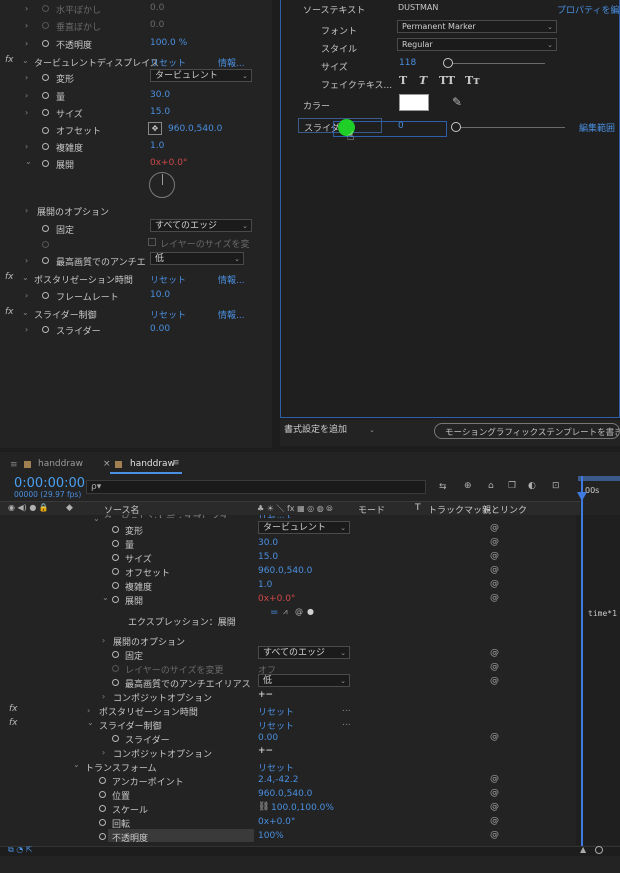  Describe the element at coordinates (599, 850) in the screenshot. I see `zoom-slider-handle` at that location.